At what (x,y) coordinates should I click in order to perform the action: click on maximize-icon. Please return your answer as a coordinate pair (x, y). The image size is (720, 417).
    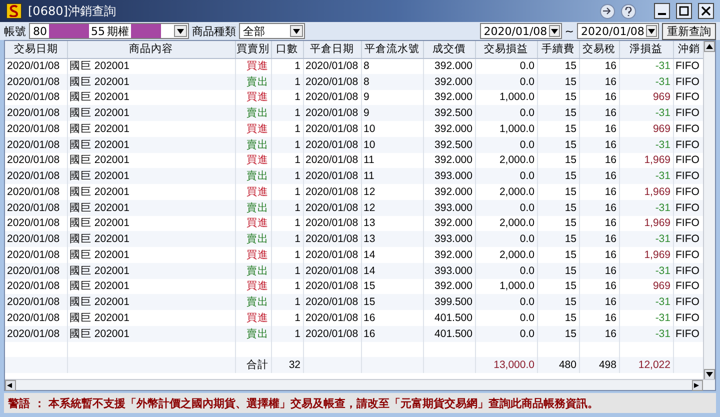
    Looking at the image, I should click on (684, 11).